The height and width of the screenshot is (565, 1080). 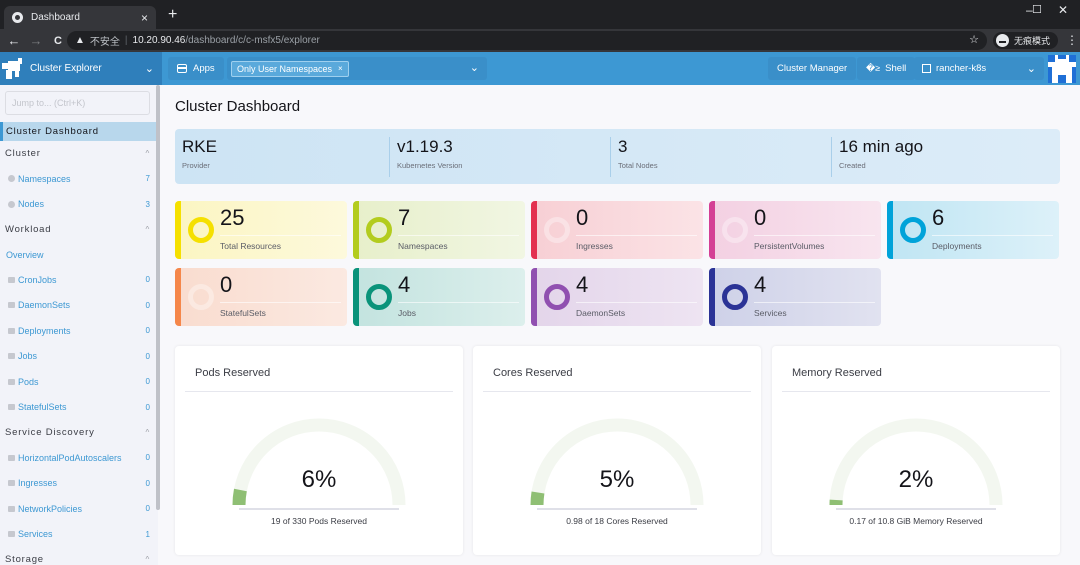 I want to click on reload-icon: C, so click(x=58, y=41).